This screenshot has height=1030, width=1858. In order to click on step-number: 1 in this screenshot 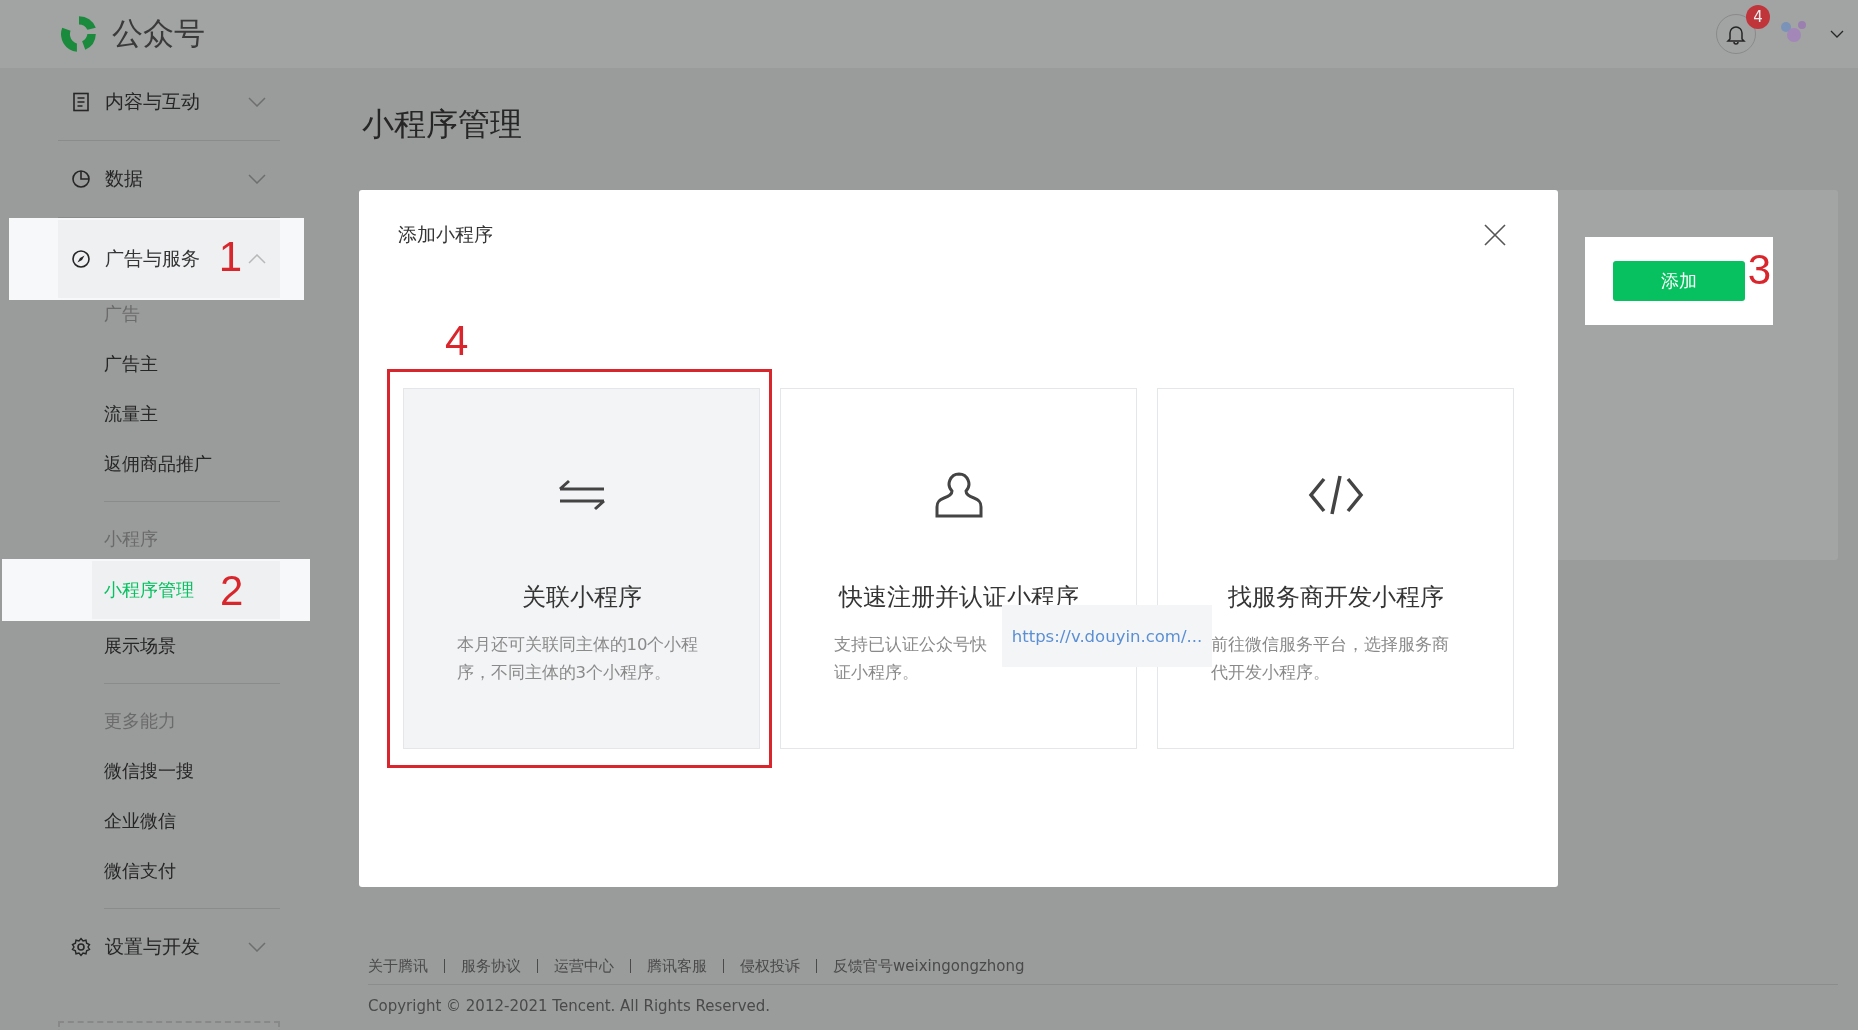, I will do `click(230, 257)`.